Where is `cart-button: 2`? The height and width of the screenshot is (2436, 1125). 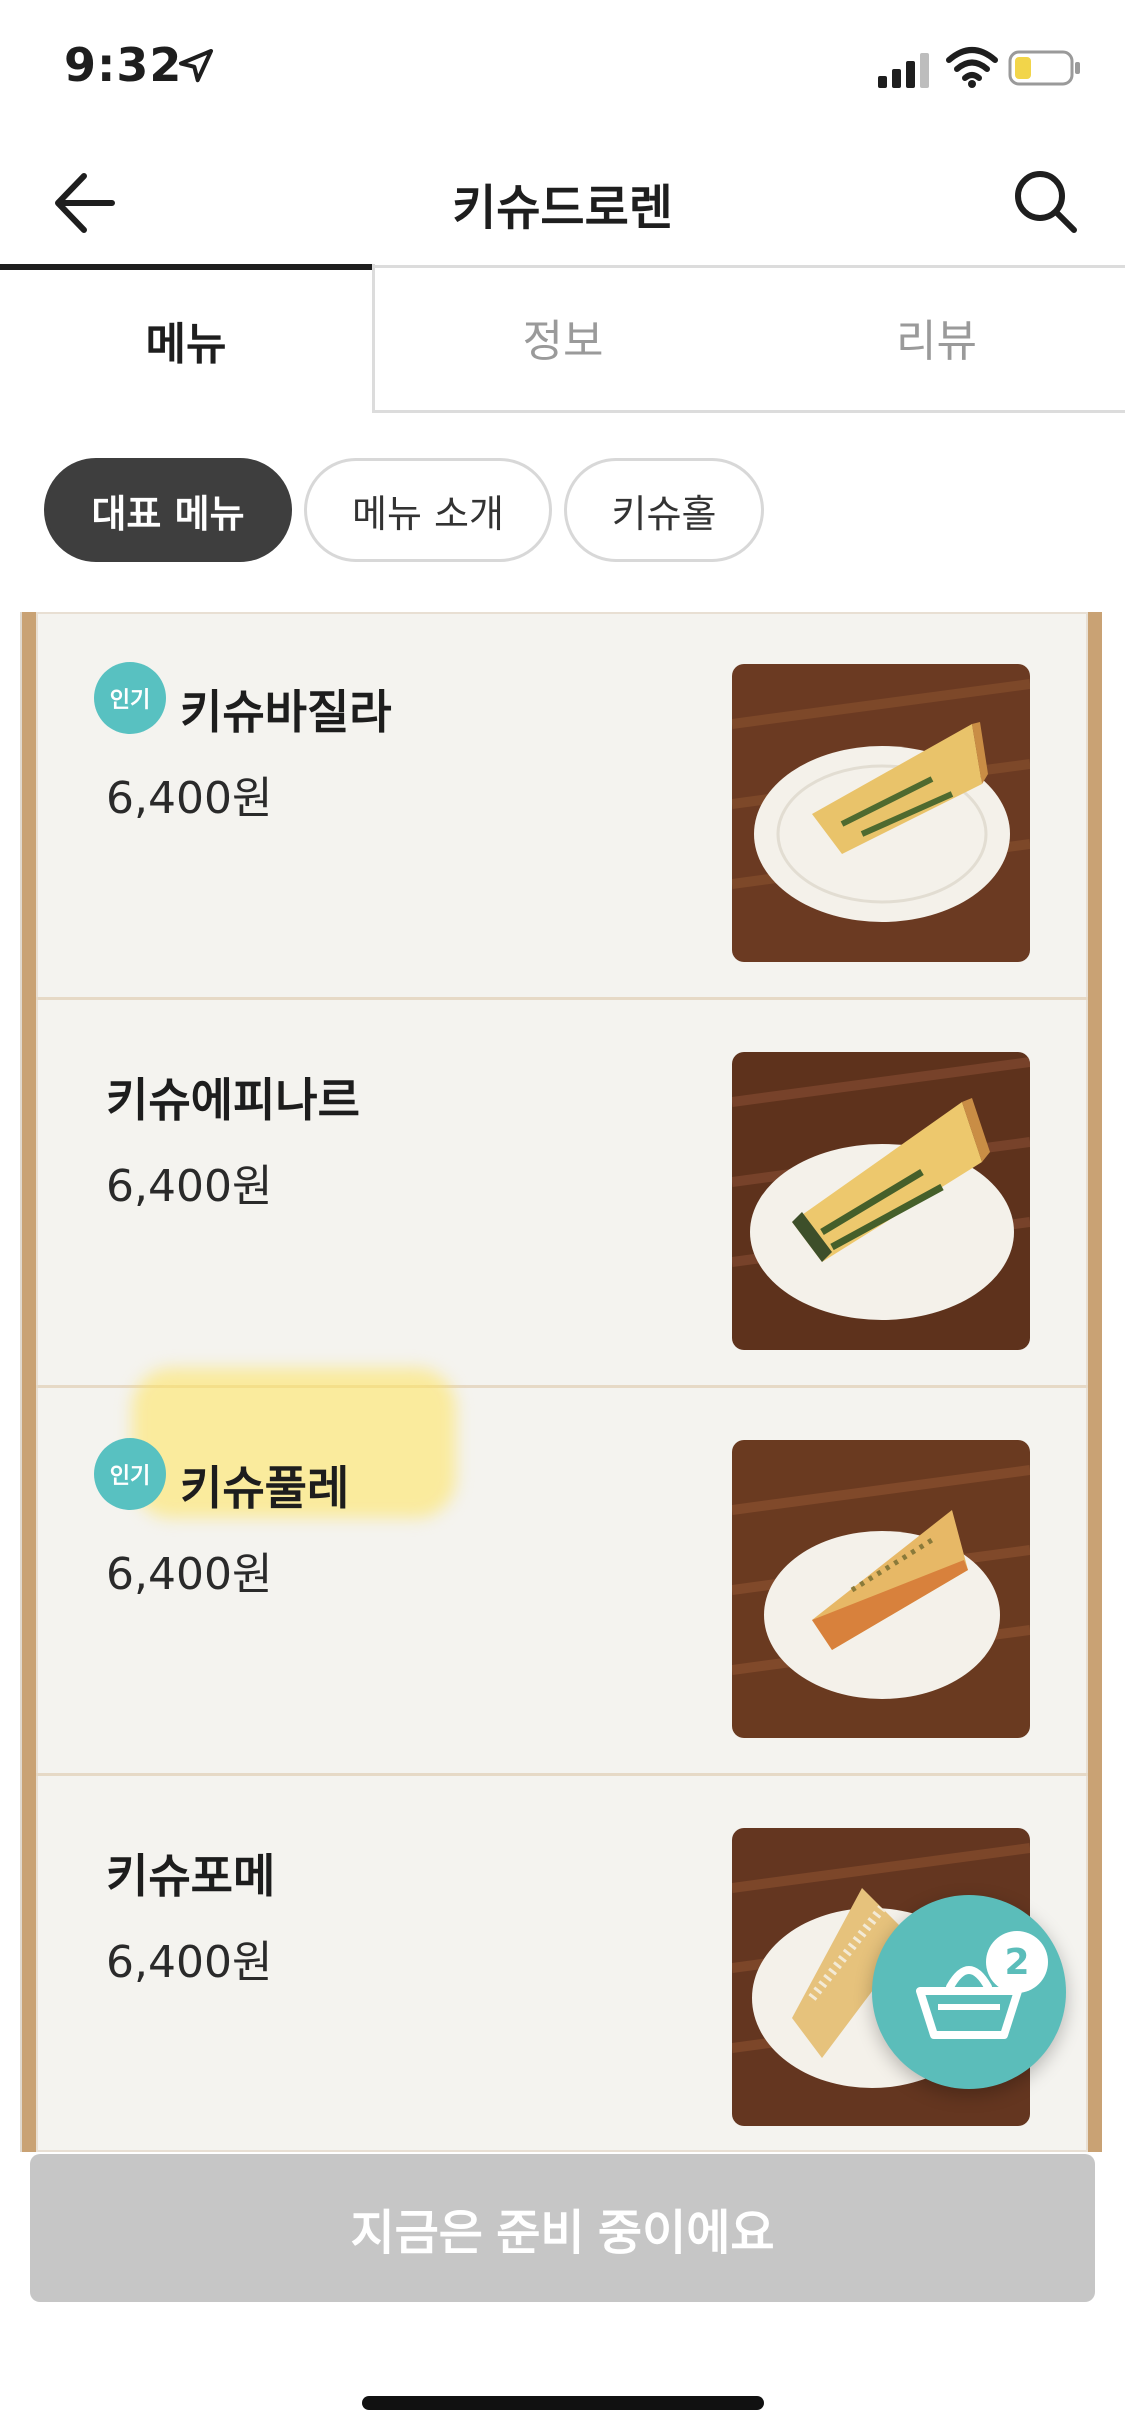 cart-button: 2 is located at coordinates (969, 1992).